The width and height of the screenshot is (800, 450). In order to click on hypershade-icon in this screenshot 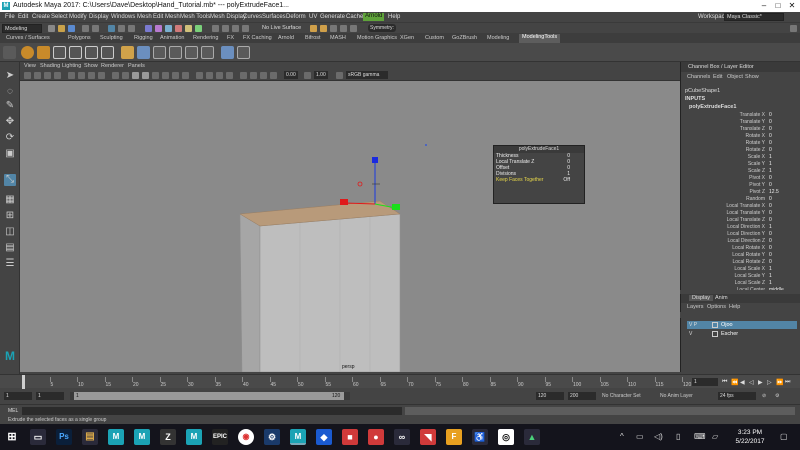, I will do `click(343, 28)`.